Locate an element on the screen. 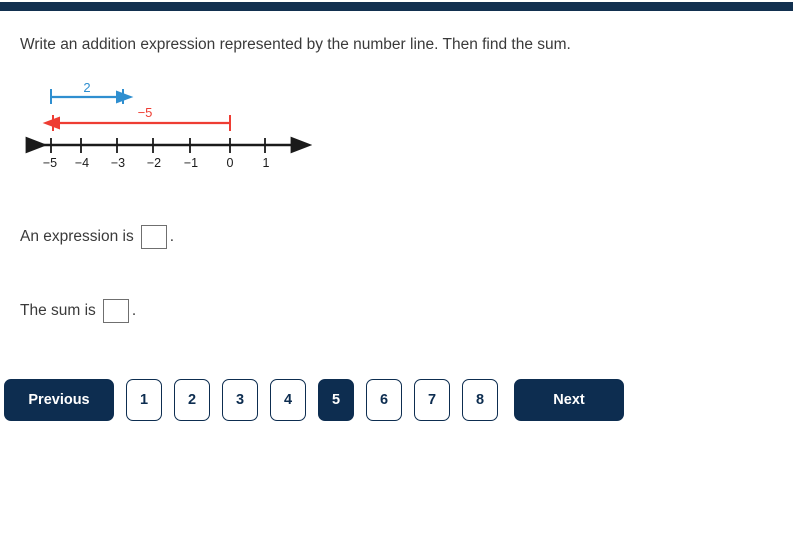  page-button-7: 7 is located at coordinates (432, 400).